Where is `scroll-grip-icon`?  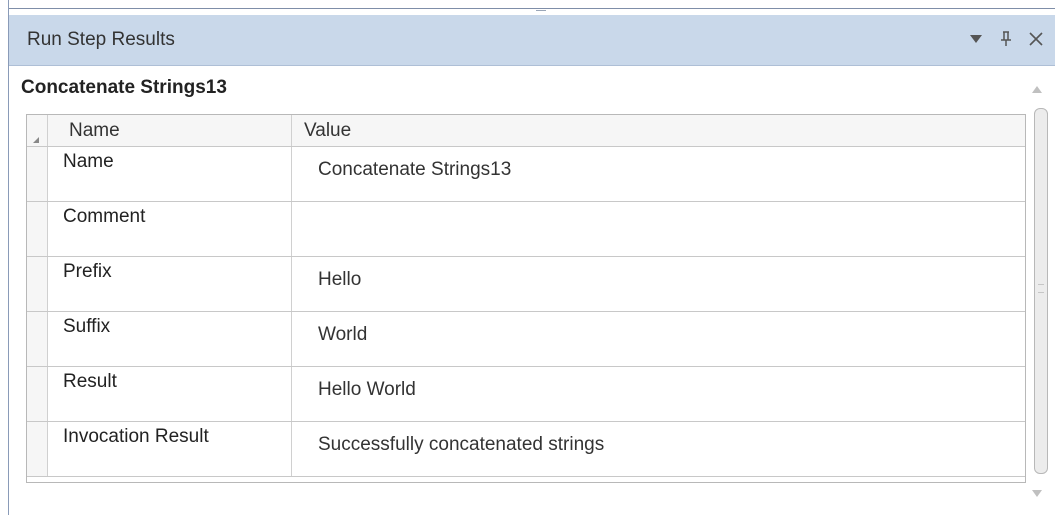 scroll-grip-icon is located at coordinates (1041, 288).